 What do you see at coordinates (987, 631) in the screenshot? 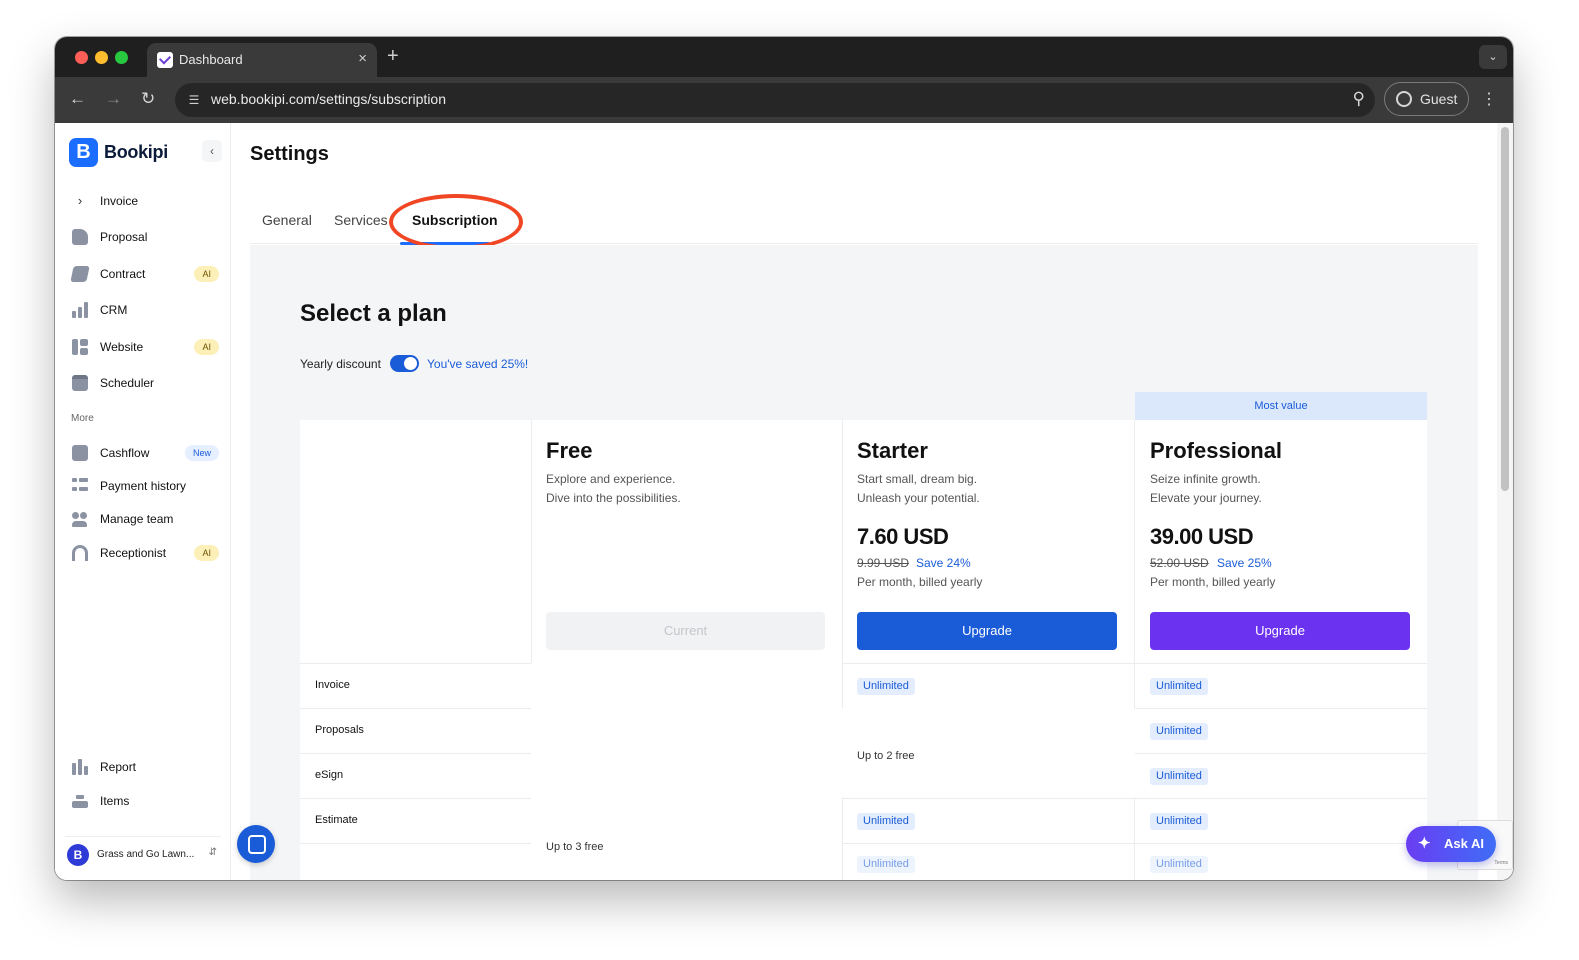
I see `upgrade-starter-button: Upgrade` at bounding box center [987, 631].